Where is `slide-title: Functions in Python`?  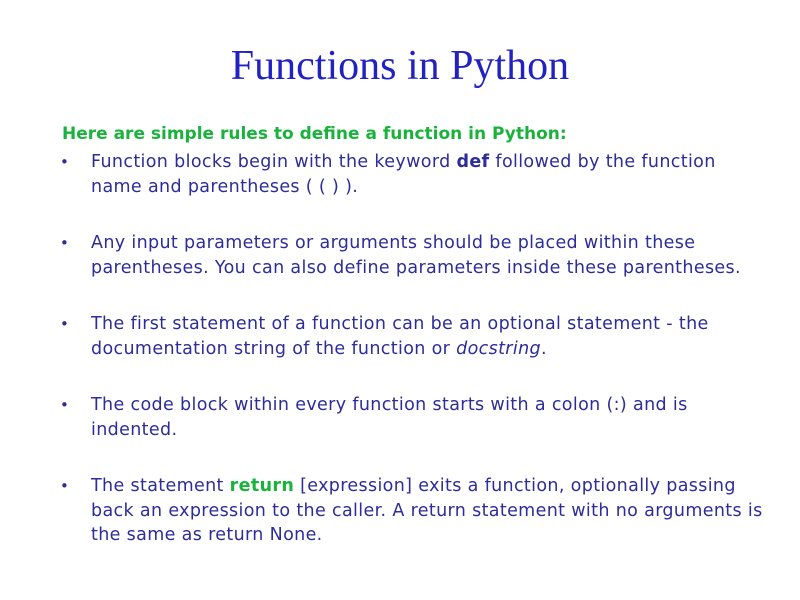 slide-title: Functions in Python is located at coordinates (400, 66).